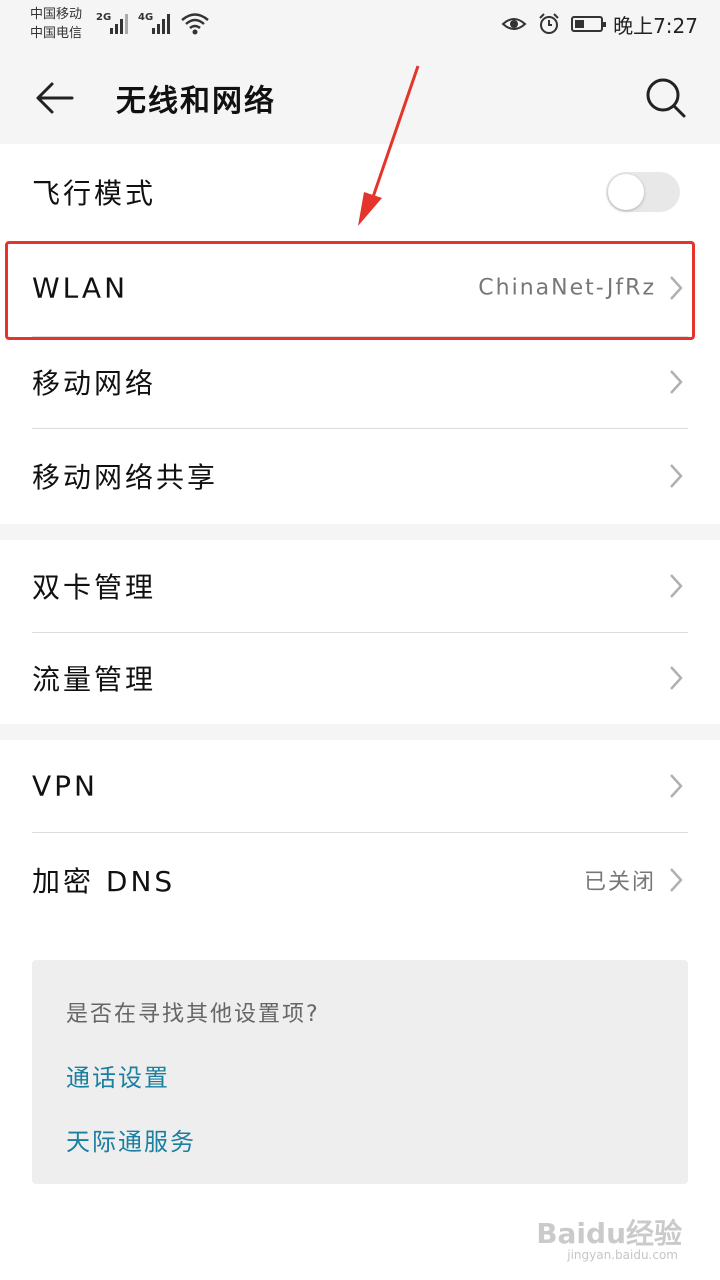  I want to click on vpn-row: VPN, so click(360, 786).